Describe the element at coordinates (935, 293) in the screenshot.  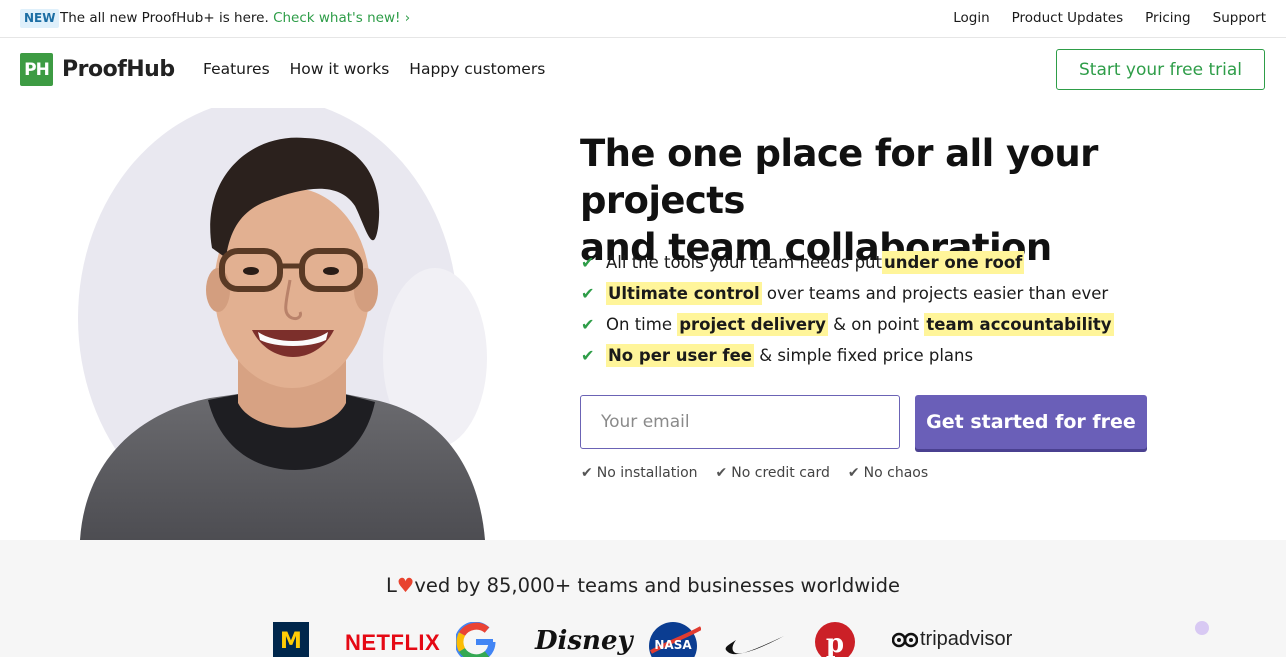
I see `feature-text: over teams and projects easier than ever` at that location.